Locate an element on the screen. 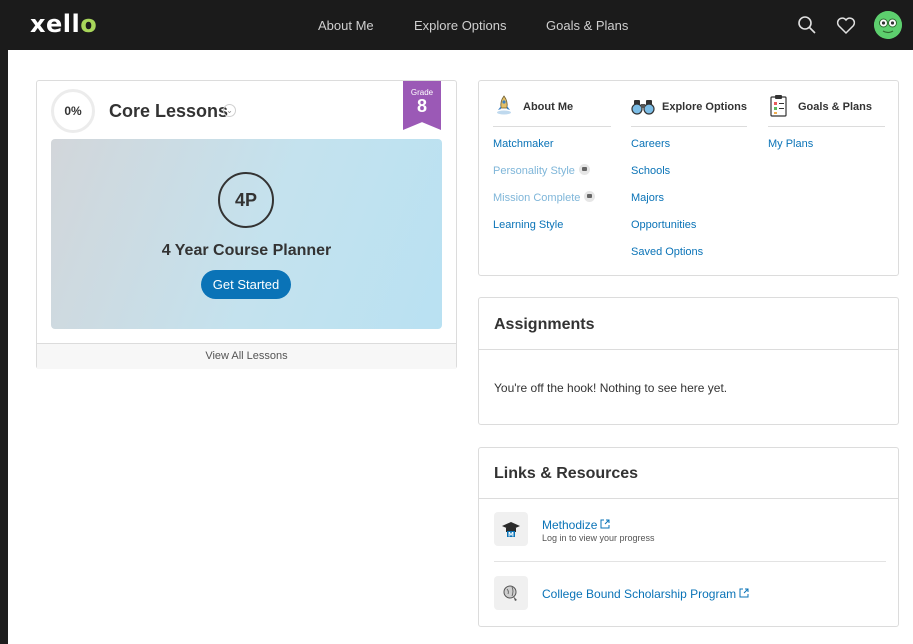 The height and width of the screenshot is (644, 913). grade-value: 8 is located at coordinates (421, 106).